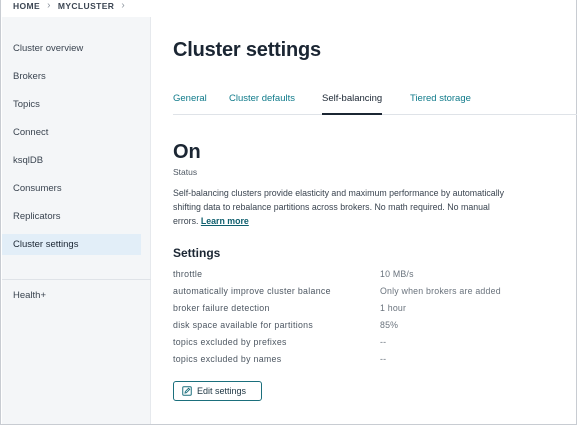 The image size is (577, 425). I want to click on settings-heading: Settings, so click(197, 253).